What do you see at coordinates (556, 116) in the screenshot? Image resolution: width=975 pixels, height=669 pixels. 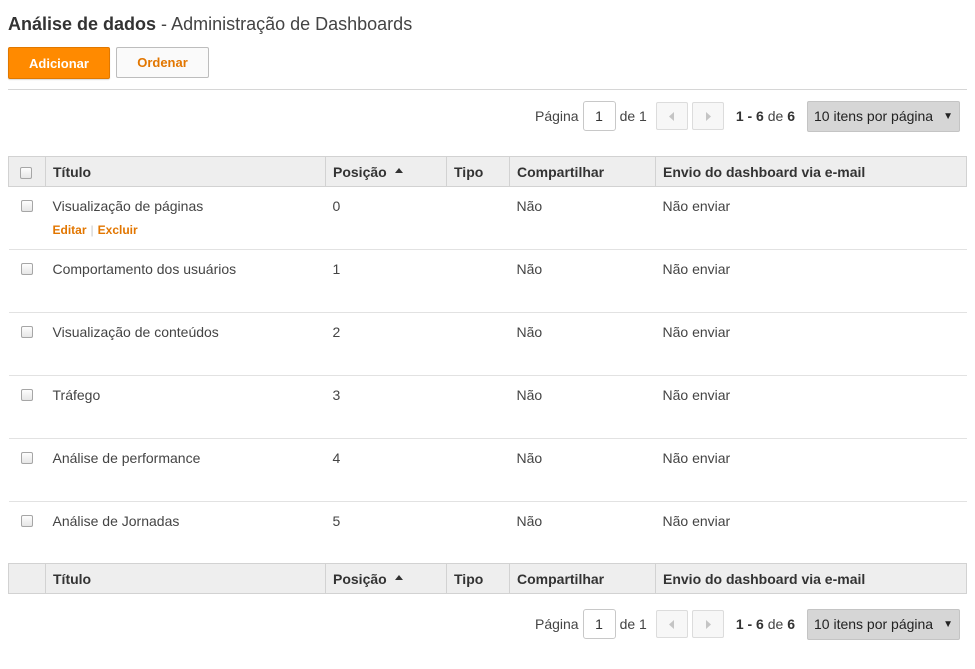 I see `page-label: Página` at bounding box center [556, 116].